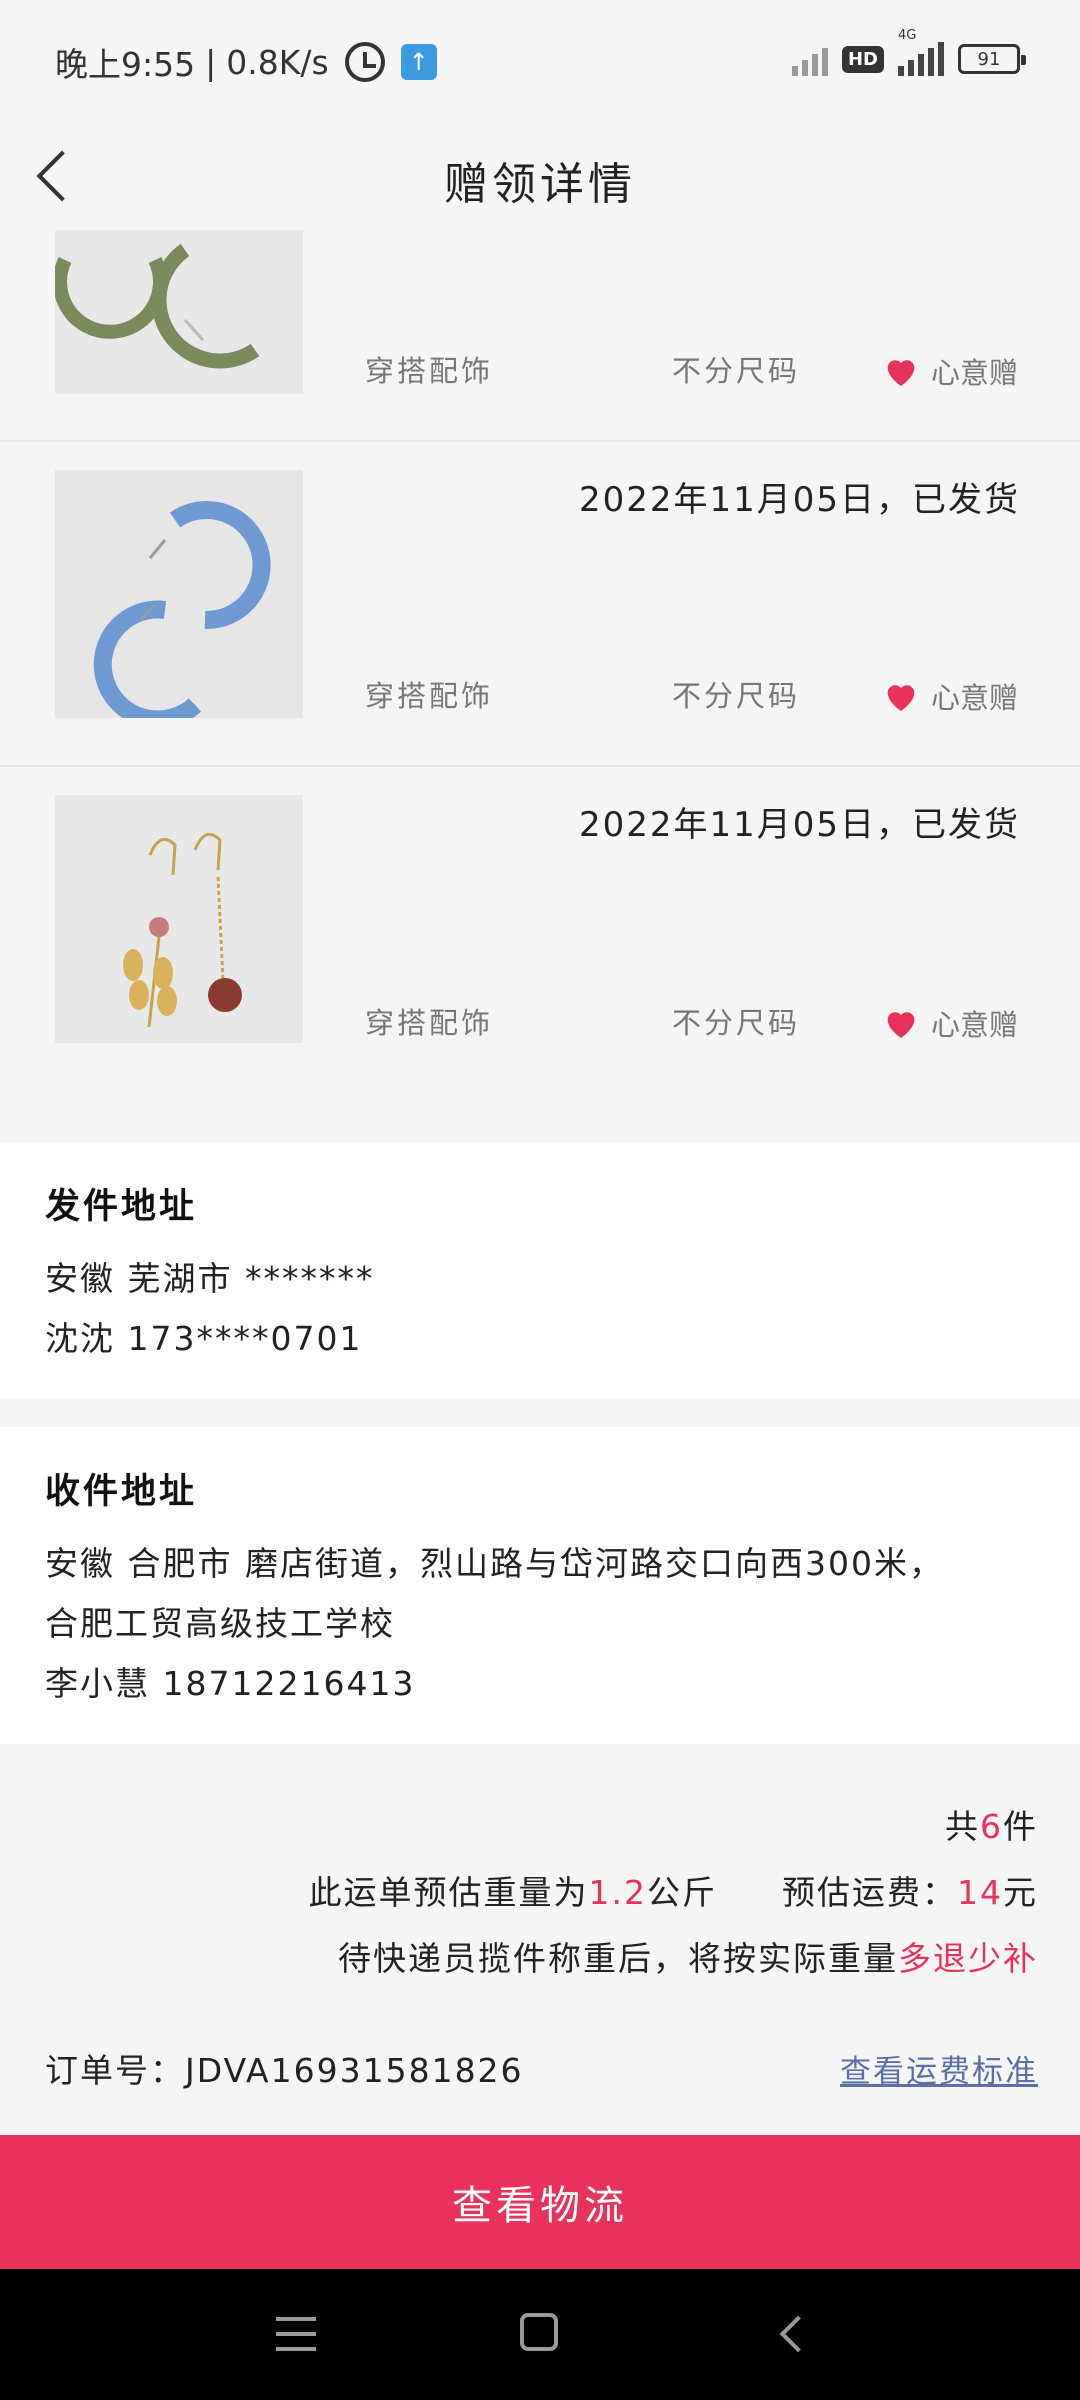 The image size is (1080, 2400). What do you see at coordinates (540, 2202) in the screenshot?
I see `view-logistics-button: 查看物流` at bounding box center [540, 2202].